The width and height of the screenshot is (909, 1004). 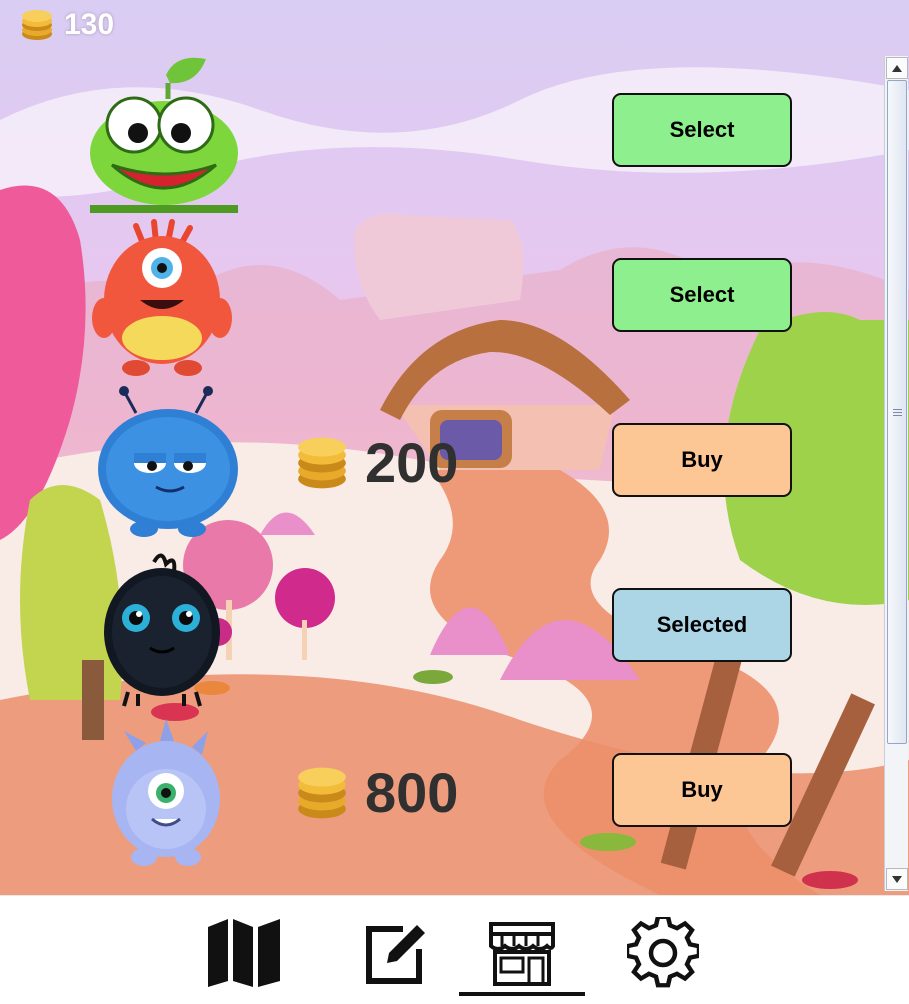 I want to click on nav-map, so click(x=244, y=953).